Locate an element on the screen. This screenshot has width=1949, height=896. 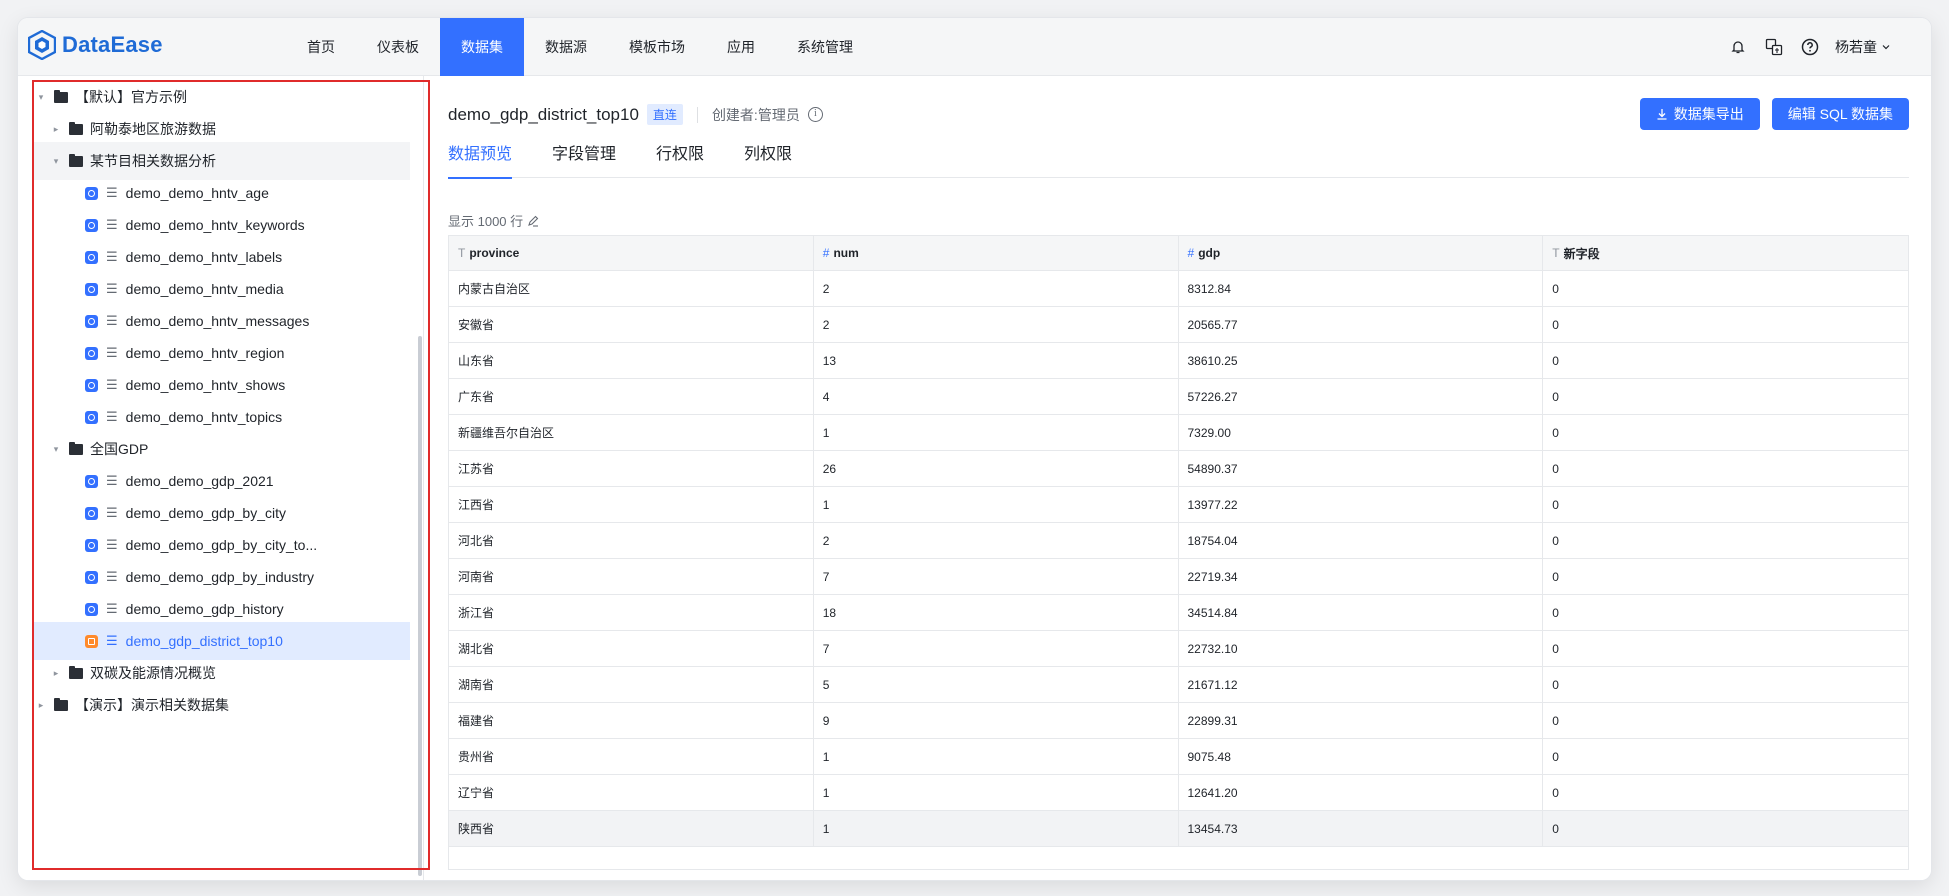
bell-icon is located at coordinates (1738, 47).